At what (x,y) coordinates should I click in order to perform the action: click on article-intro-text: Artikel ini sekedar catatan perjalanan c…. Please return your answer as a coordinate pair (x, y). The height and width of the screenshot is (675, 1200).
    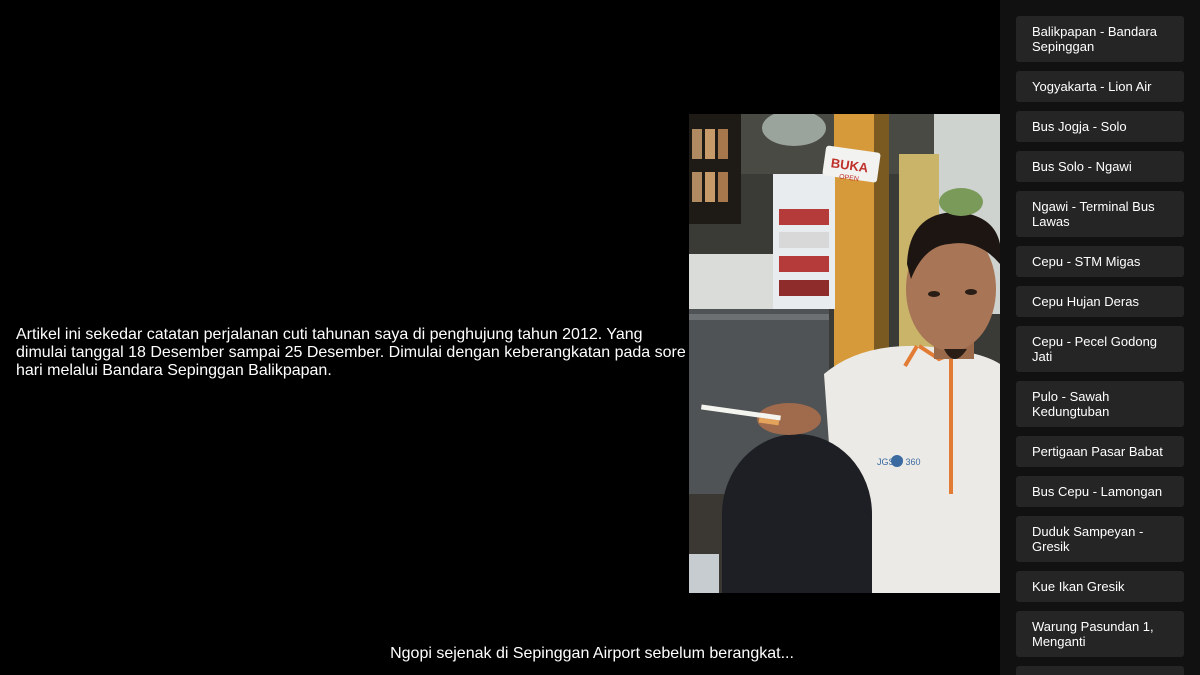
    Looking at the image, I should click on (351, 352).